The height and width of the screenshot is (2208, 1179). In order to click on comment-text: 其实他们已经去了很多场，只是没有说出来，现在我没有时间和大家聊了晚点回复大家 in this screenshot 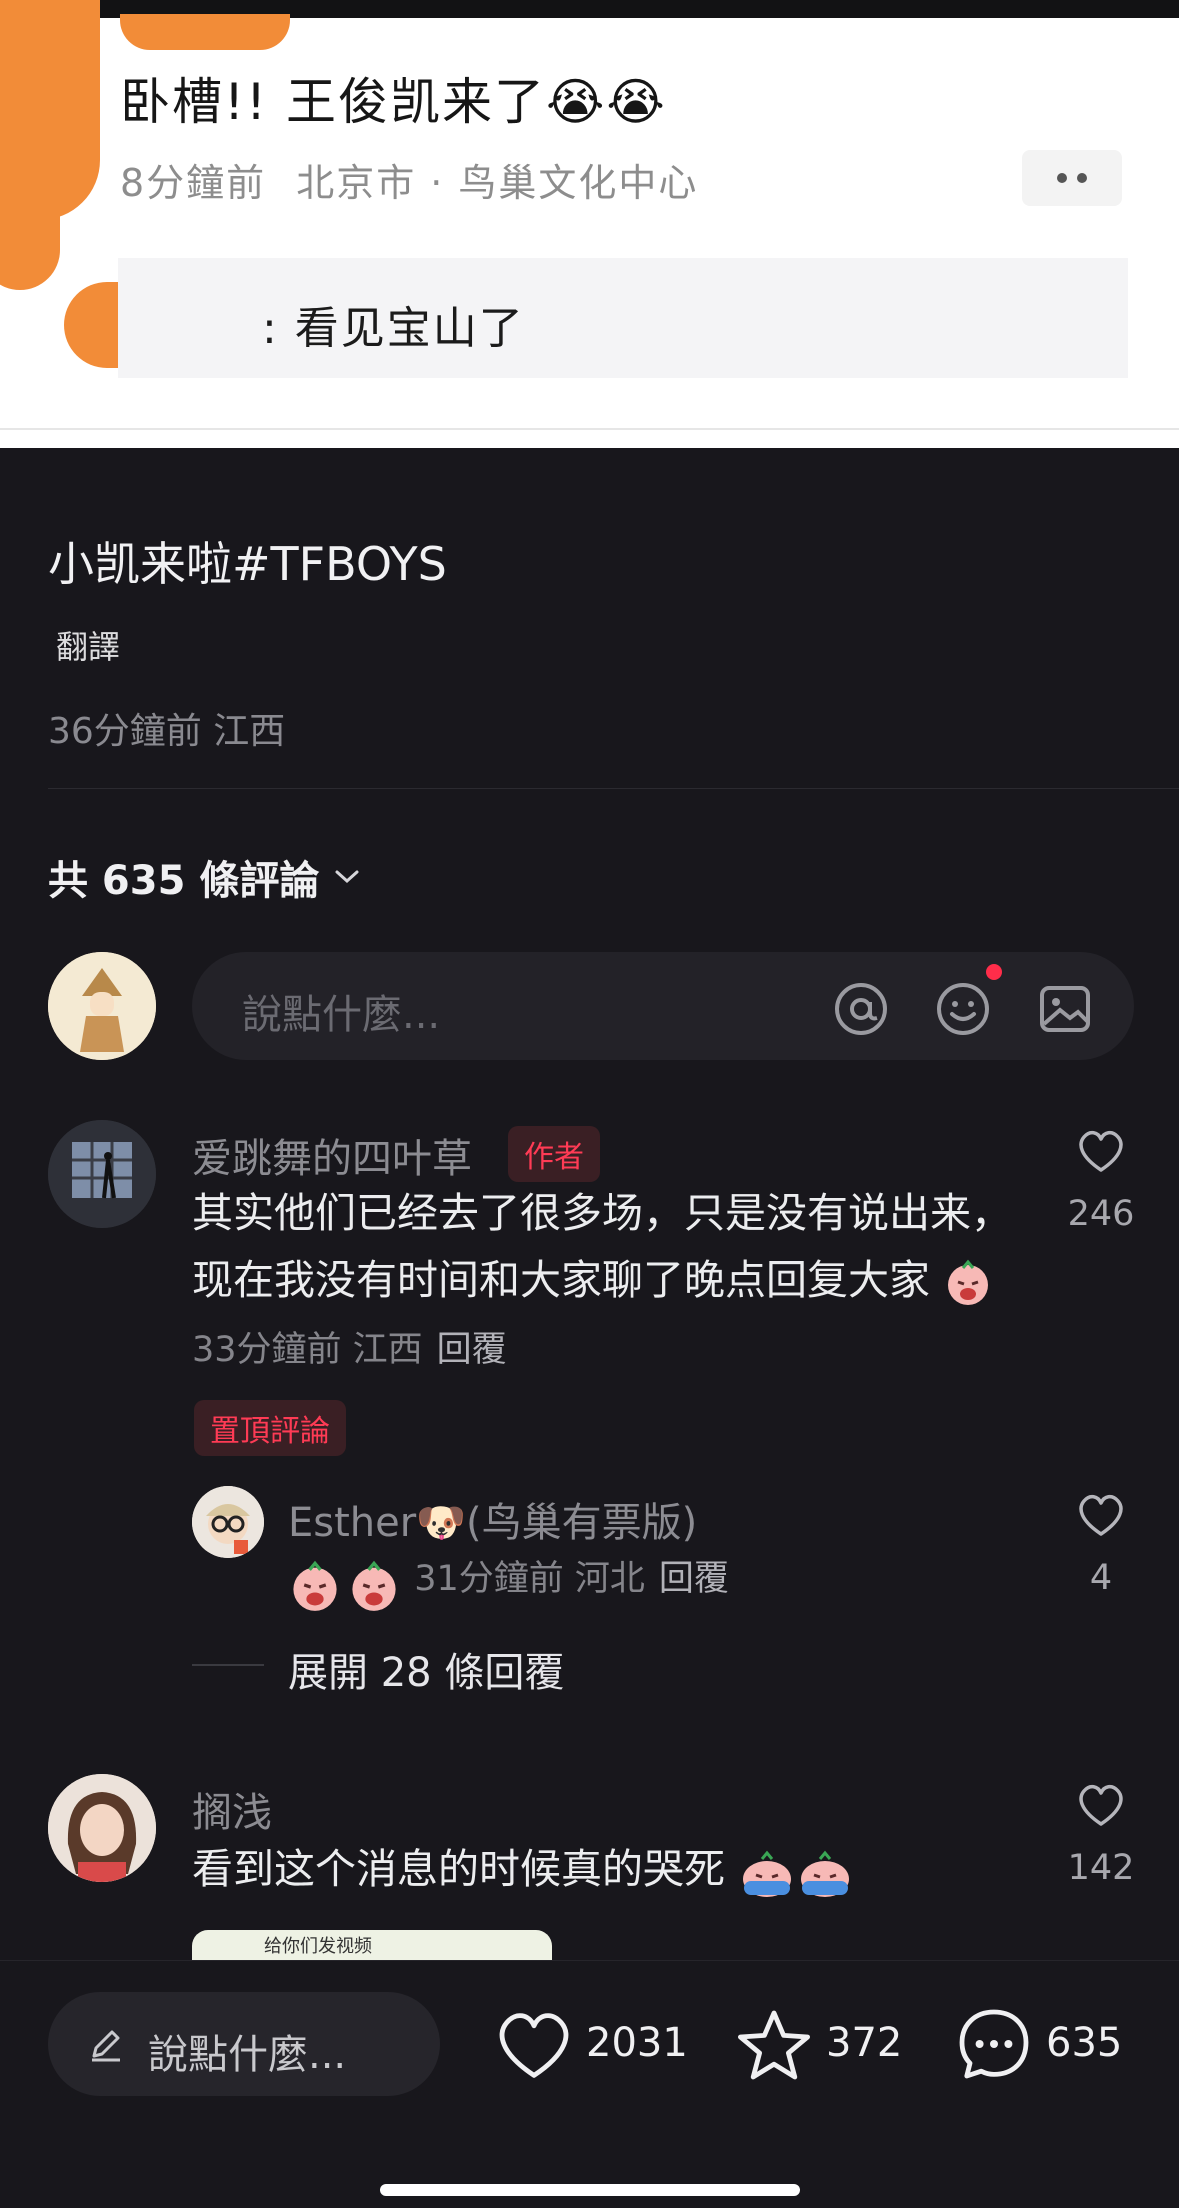, I will do `click(602, 1246)`.